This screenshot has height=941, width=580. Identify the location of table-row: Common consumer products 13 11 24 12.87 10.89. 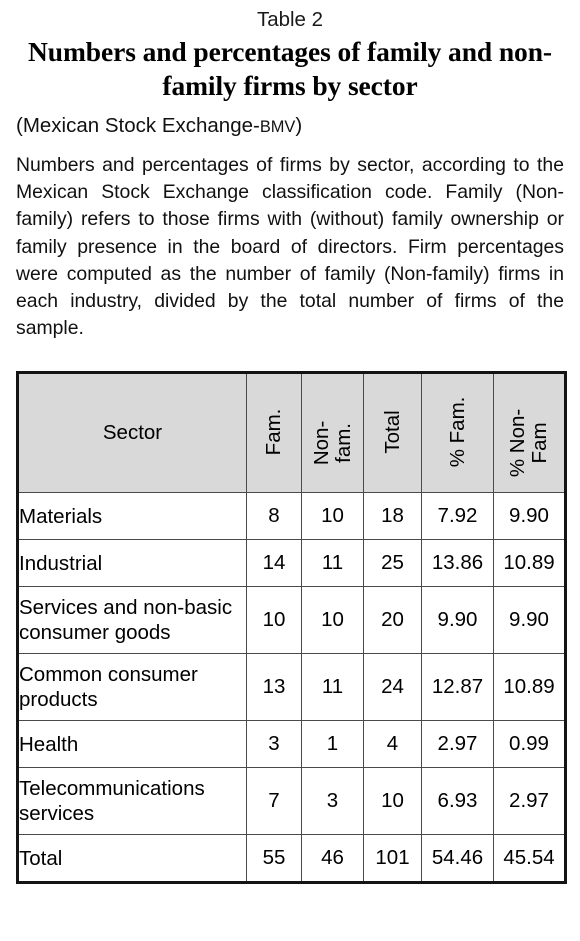
(291, 687).